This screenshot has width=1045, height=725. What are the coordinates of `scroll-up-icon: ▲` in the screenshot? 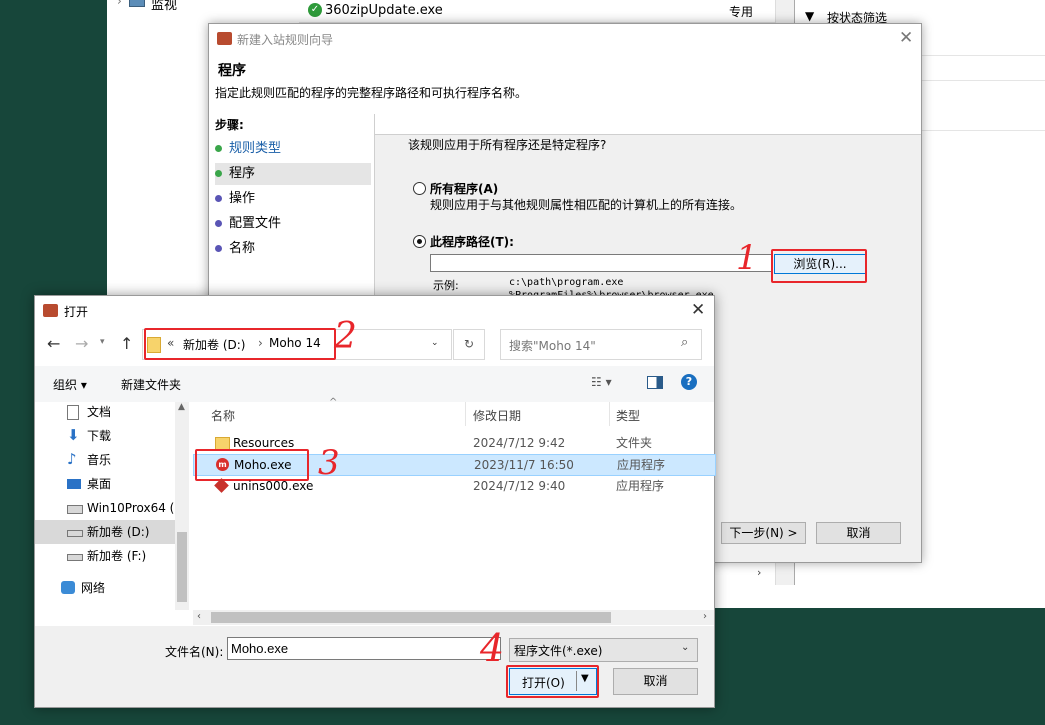 It's located at (181, 407).